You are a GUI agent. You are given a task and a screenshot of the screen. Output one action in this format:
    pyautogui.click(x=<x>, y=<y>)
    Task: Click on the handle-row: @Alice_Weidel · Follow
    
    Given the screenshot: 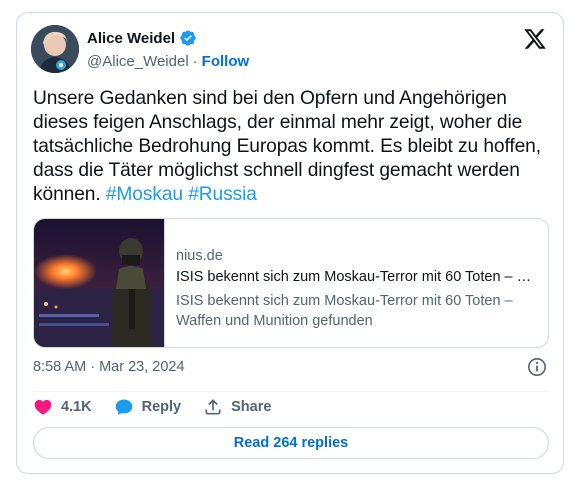 What is the action you would take?
    pyautogui.click(x=168, y=61)
    